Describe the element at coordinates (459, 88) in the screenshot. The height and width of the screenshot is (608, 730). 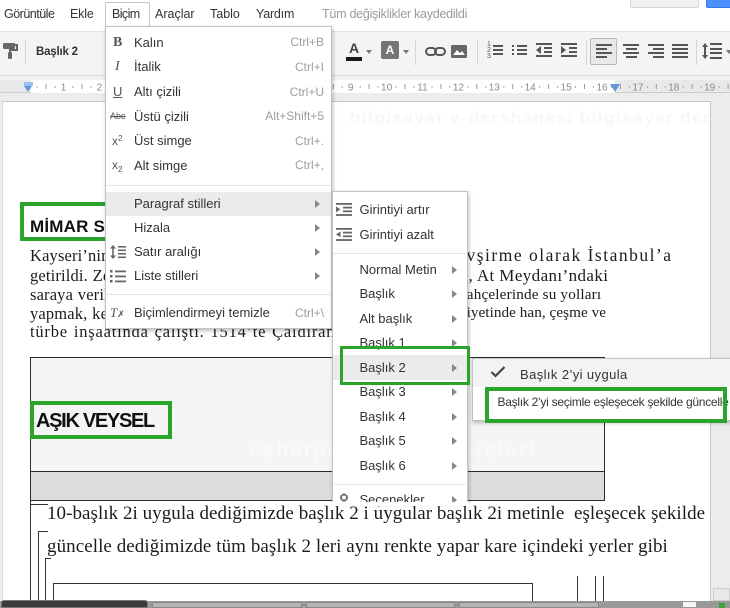
I see `svg-text: 12` at that location.